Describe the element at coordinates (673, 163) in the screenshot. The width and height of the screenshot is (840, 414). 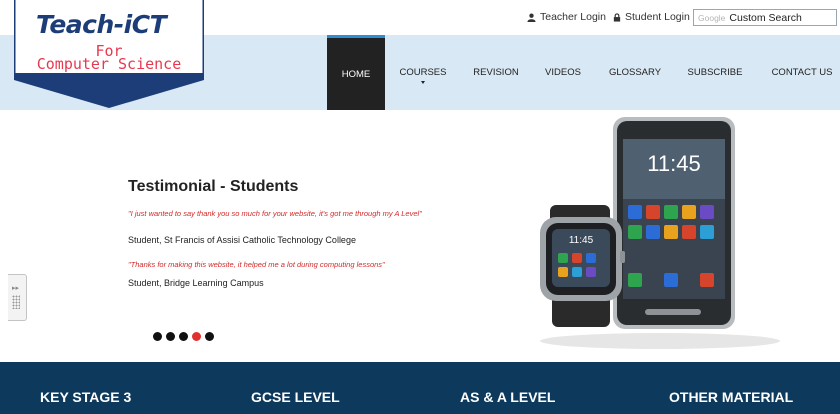
I see `phone-clock: 11:45` at that location.